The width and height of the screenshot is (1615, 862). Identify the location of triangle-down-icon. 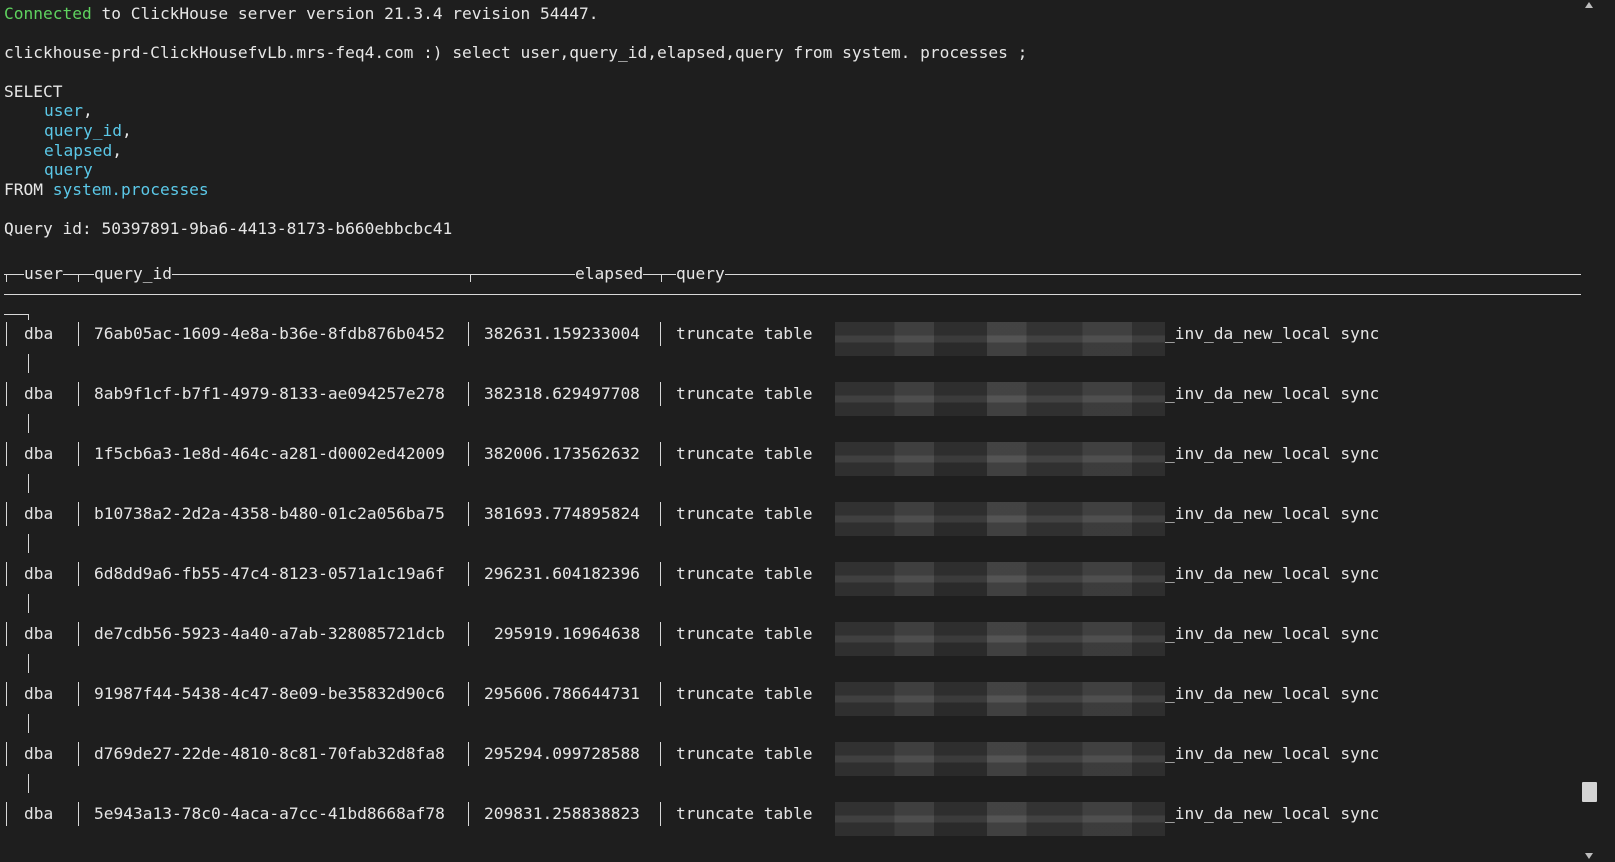
(1589, 856).